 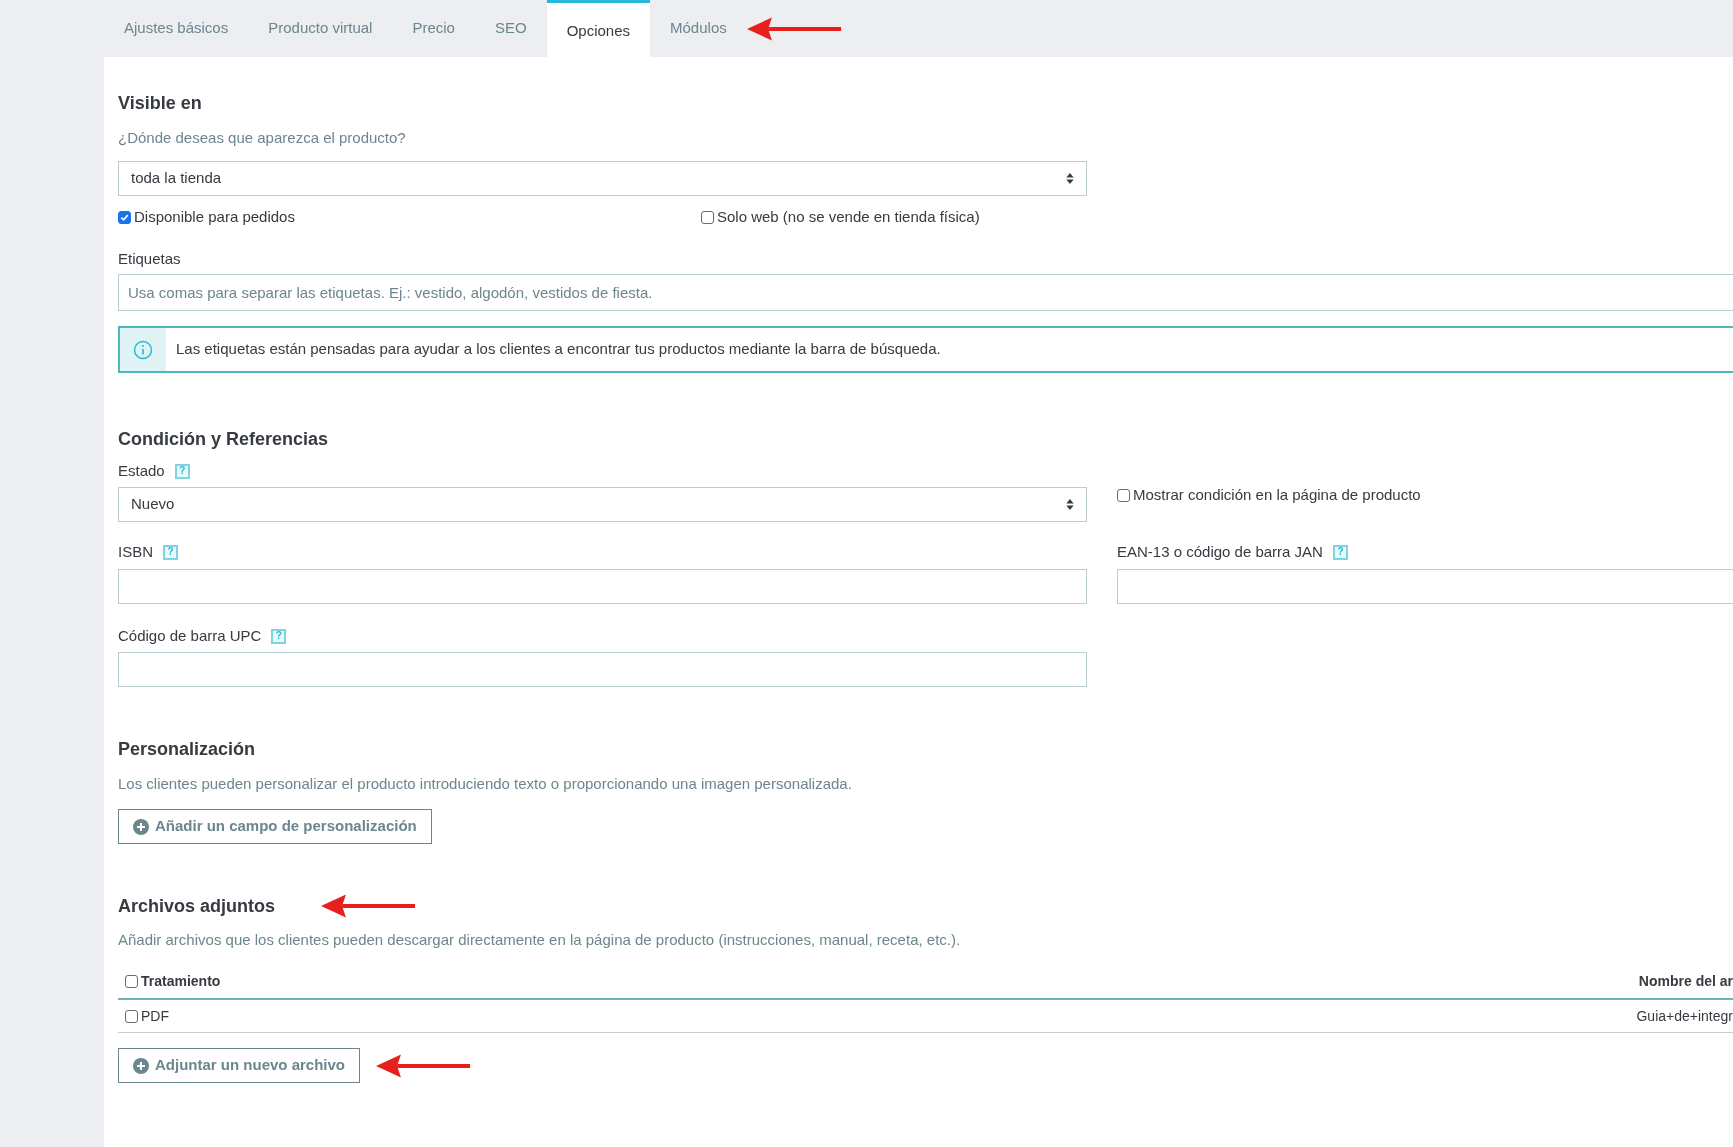 What do you see at coordinates (224, 439) in the screenshot?
I see `section-heading: Condición y Referencias` at bounding box center [224, 439].